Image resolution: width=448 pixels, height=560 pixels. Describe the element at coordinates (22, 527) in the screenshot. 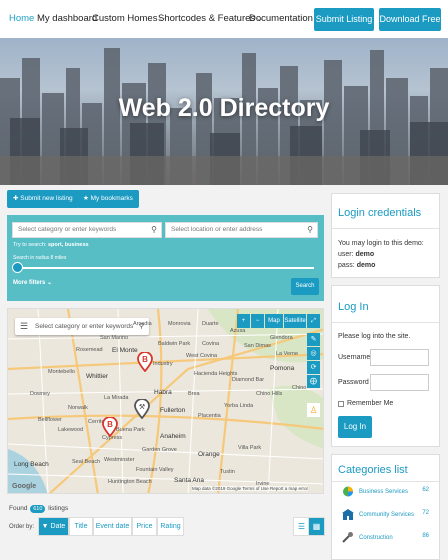

I see `order-by-label: Order by:` at that location.